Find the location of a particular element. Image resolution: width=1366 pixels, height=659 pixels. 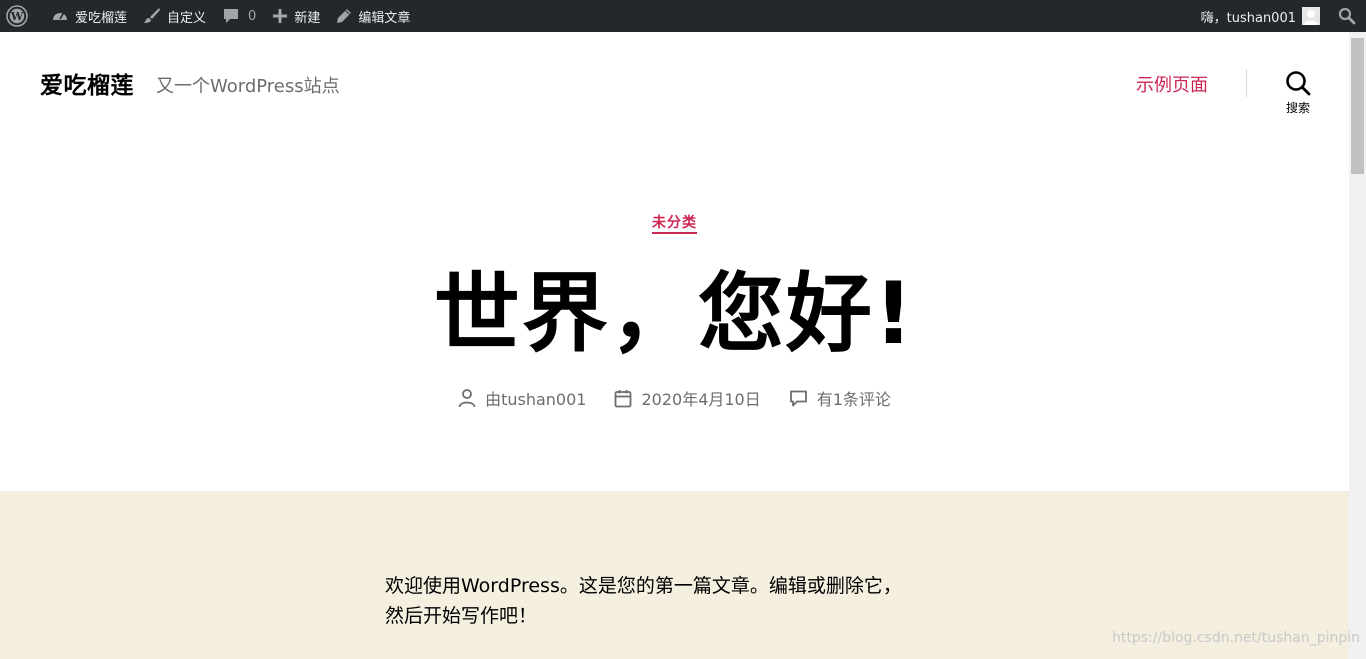

admin-bar-left: W 爱吃榴莲 自定义 0 新建 编辑文章 is located at coordinates (209, 16).